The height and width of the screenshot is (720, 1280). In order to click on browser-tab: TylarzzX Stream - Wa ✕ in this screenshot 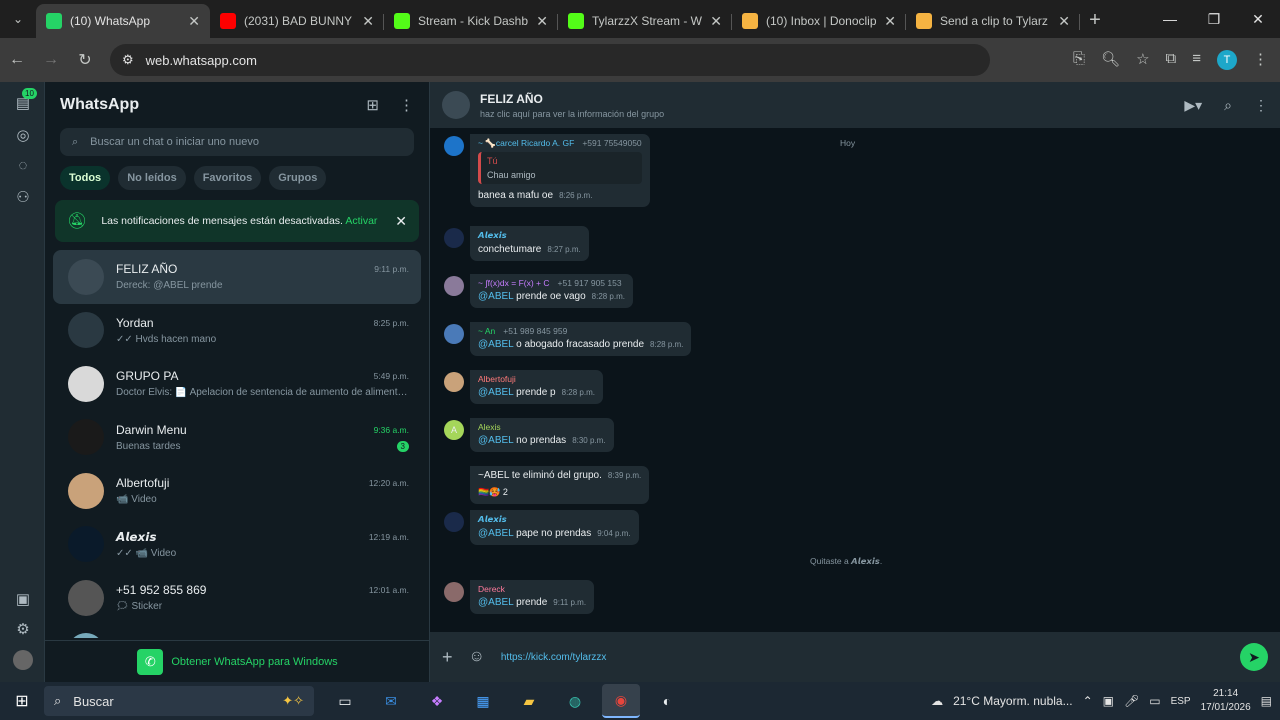, I will do `click(645, 21)`.